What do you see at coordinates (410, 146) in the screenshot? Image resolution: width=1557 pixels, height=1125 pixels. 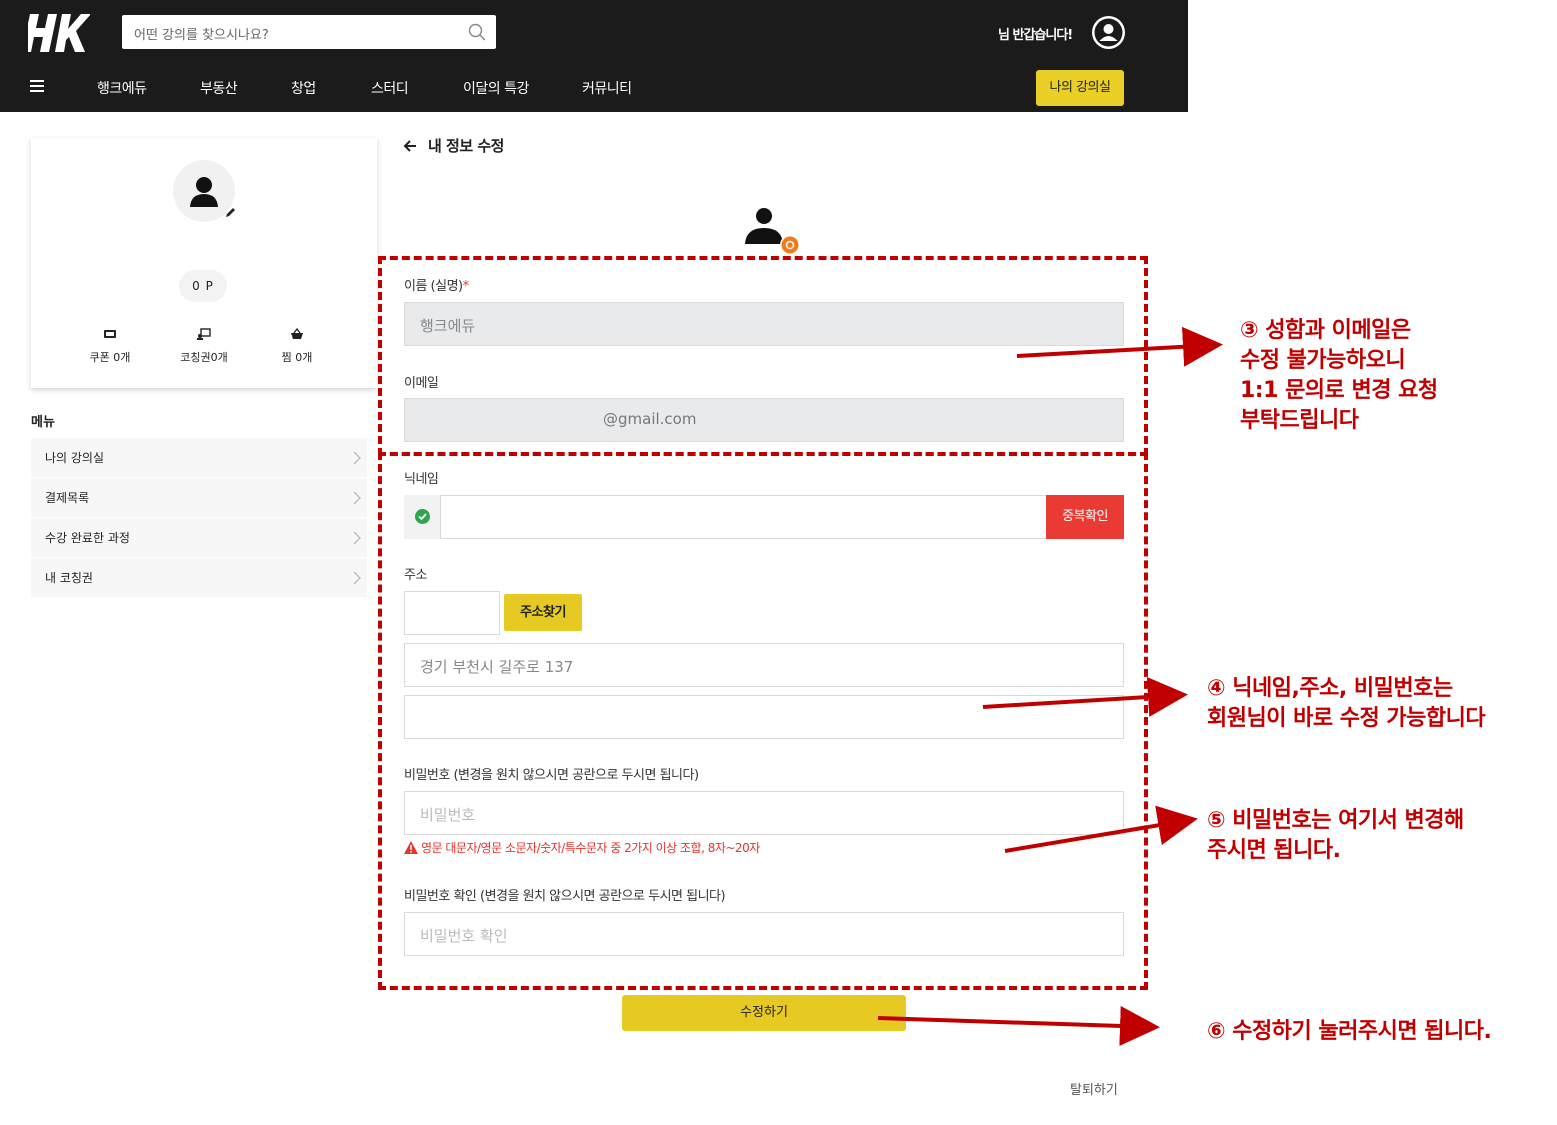 I see `back-arrow-icon` at bounding box center [410, 146].